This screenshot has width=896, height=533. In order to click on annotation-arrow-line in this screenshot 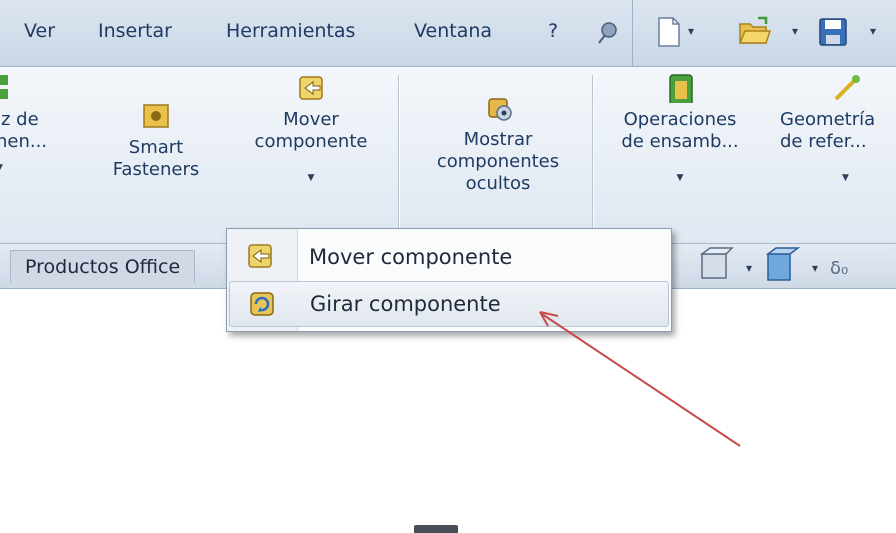, I will do `click(641, 380)`.